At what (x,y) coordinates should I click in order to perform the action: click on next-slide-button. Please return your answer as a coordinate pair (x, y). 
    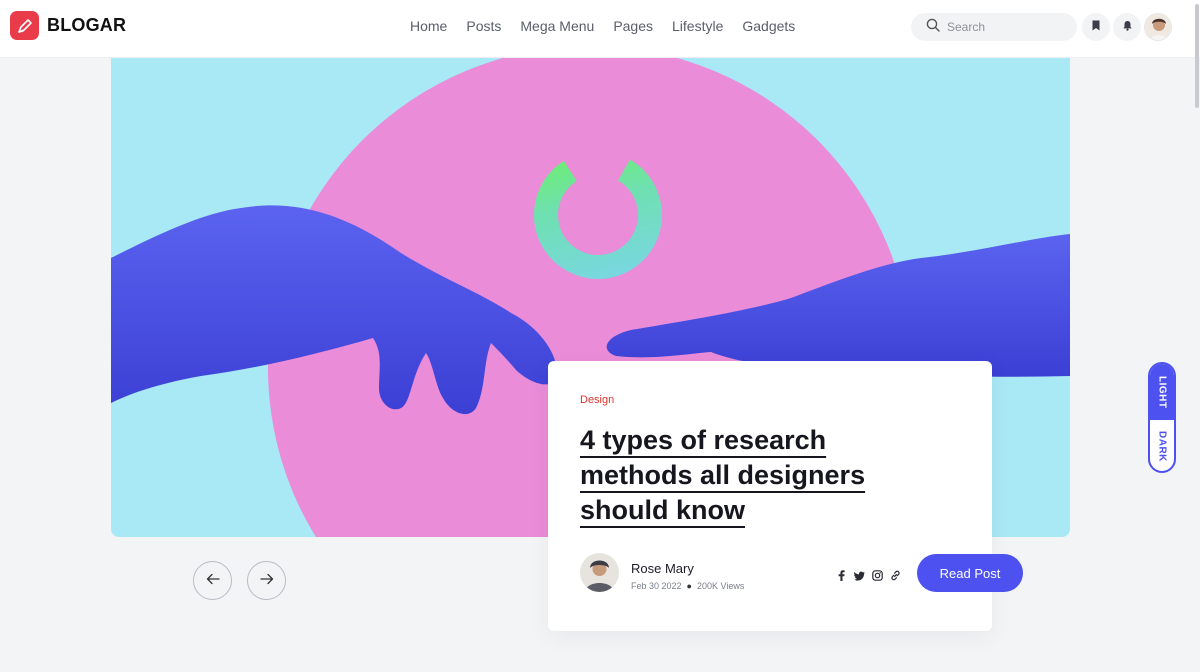
    Looking at the image, I should click on (266, 580).